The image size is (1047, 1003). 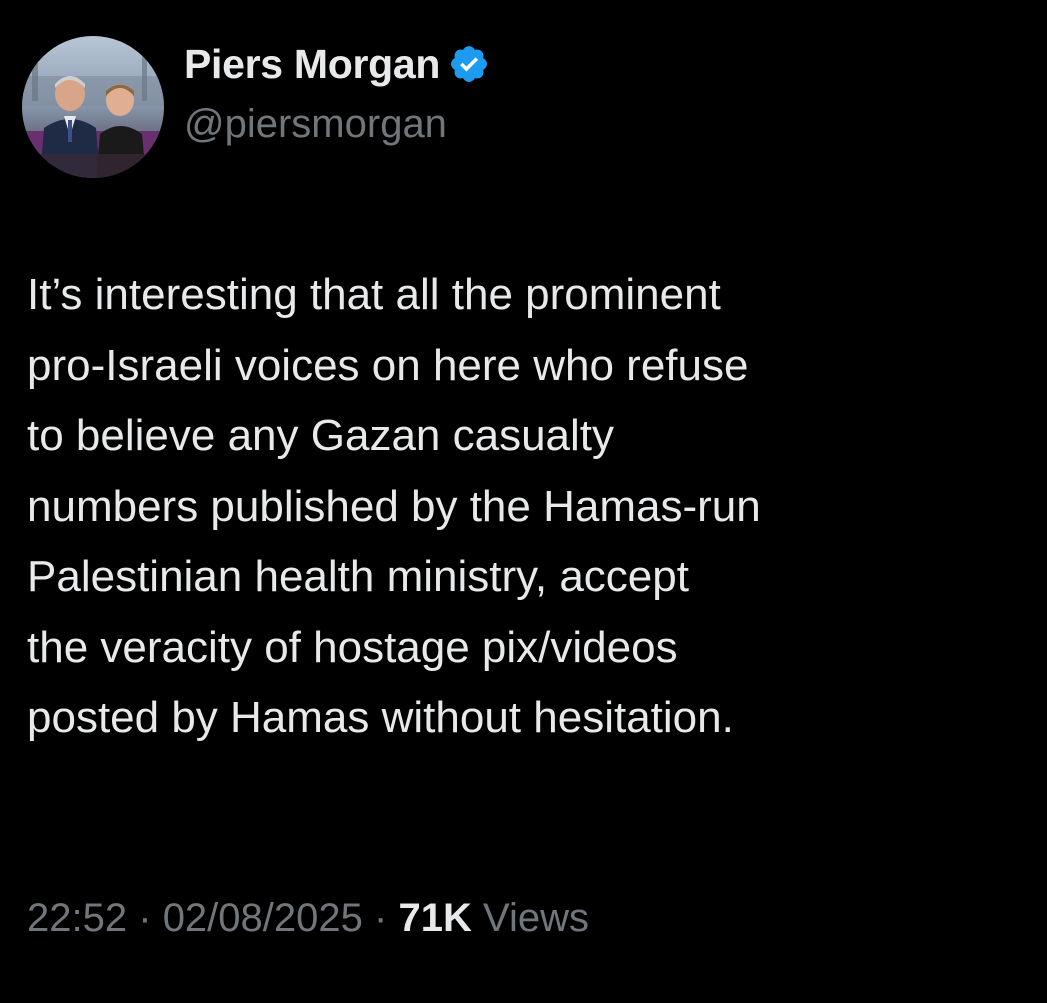 What do you see at coordinates (263, 918) in the screenshot?
I see `tweet-date: 02/08/2025` at bounding box center [263, 918].